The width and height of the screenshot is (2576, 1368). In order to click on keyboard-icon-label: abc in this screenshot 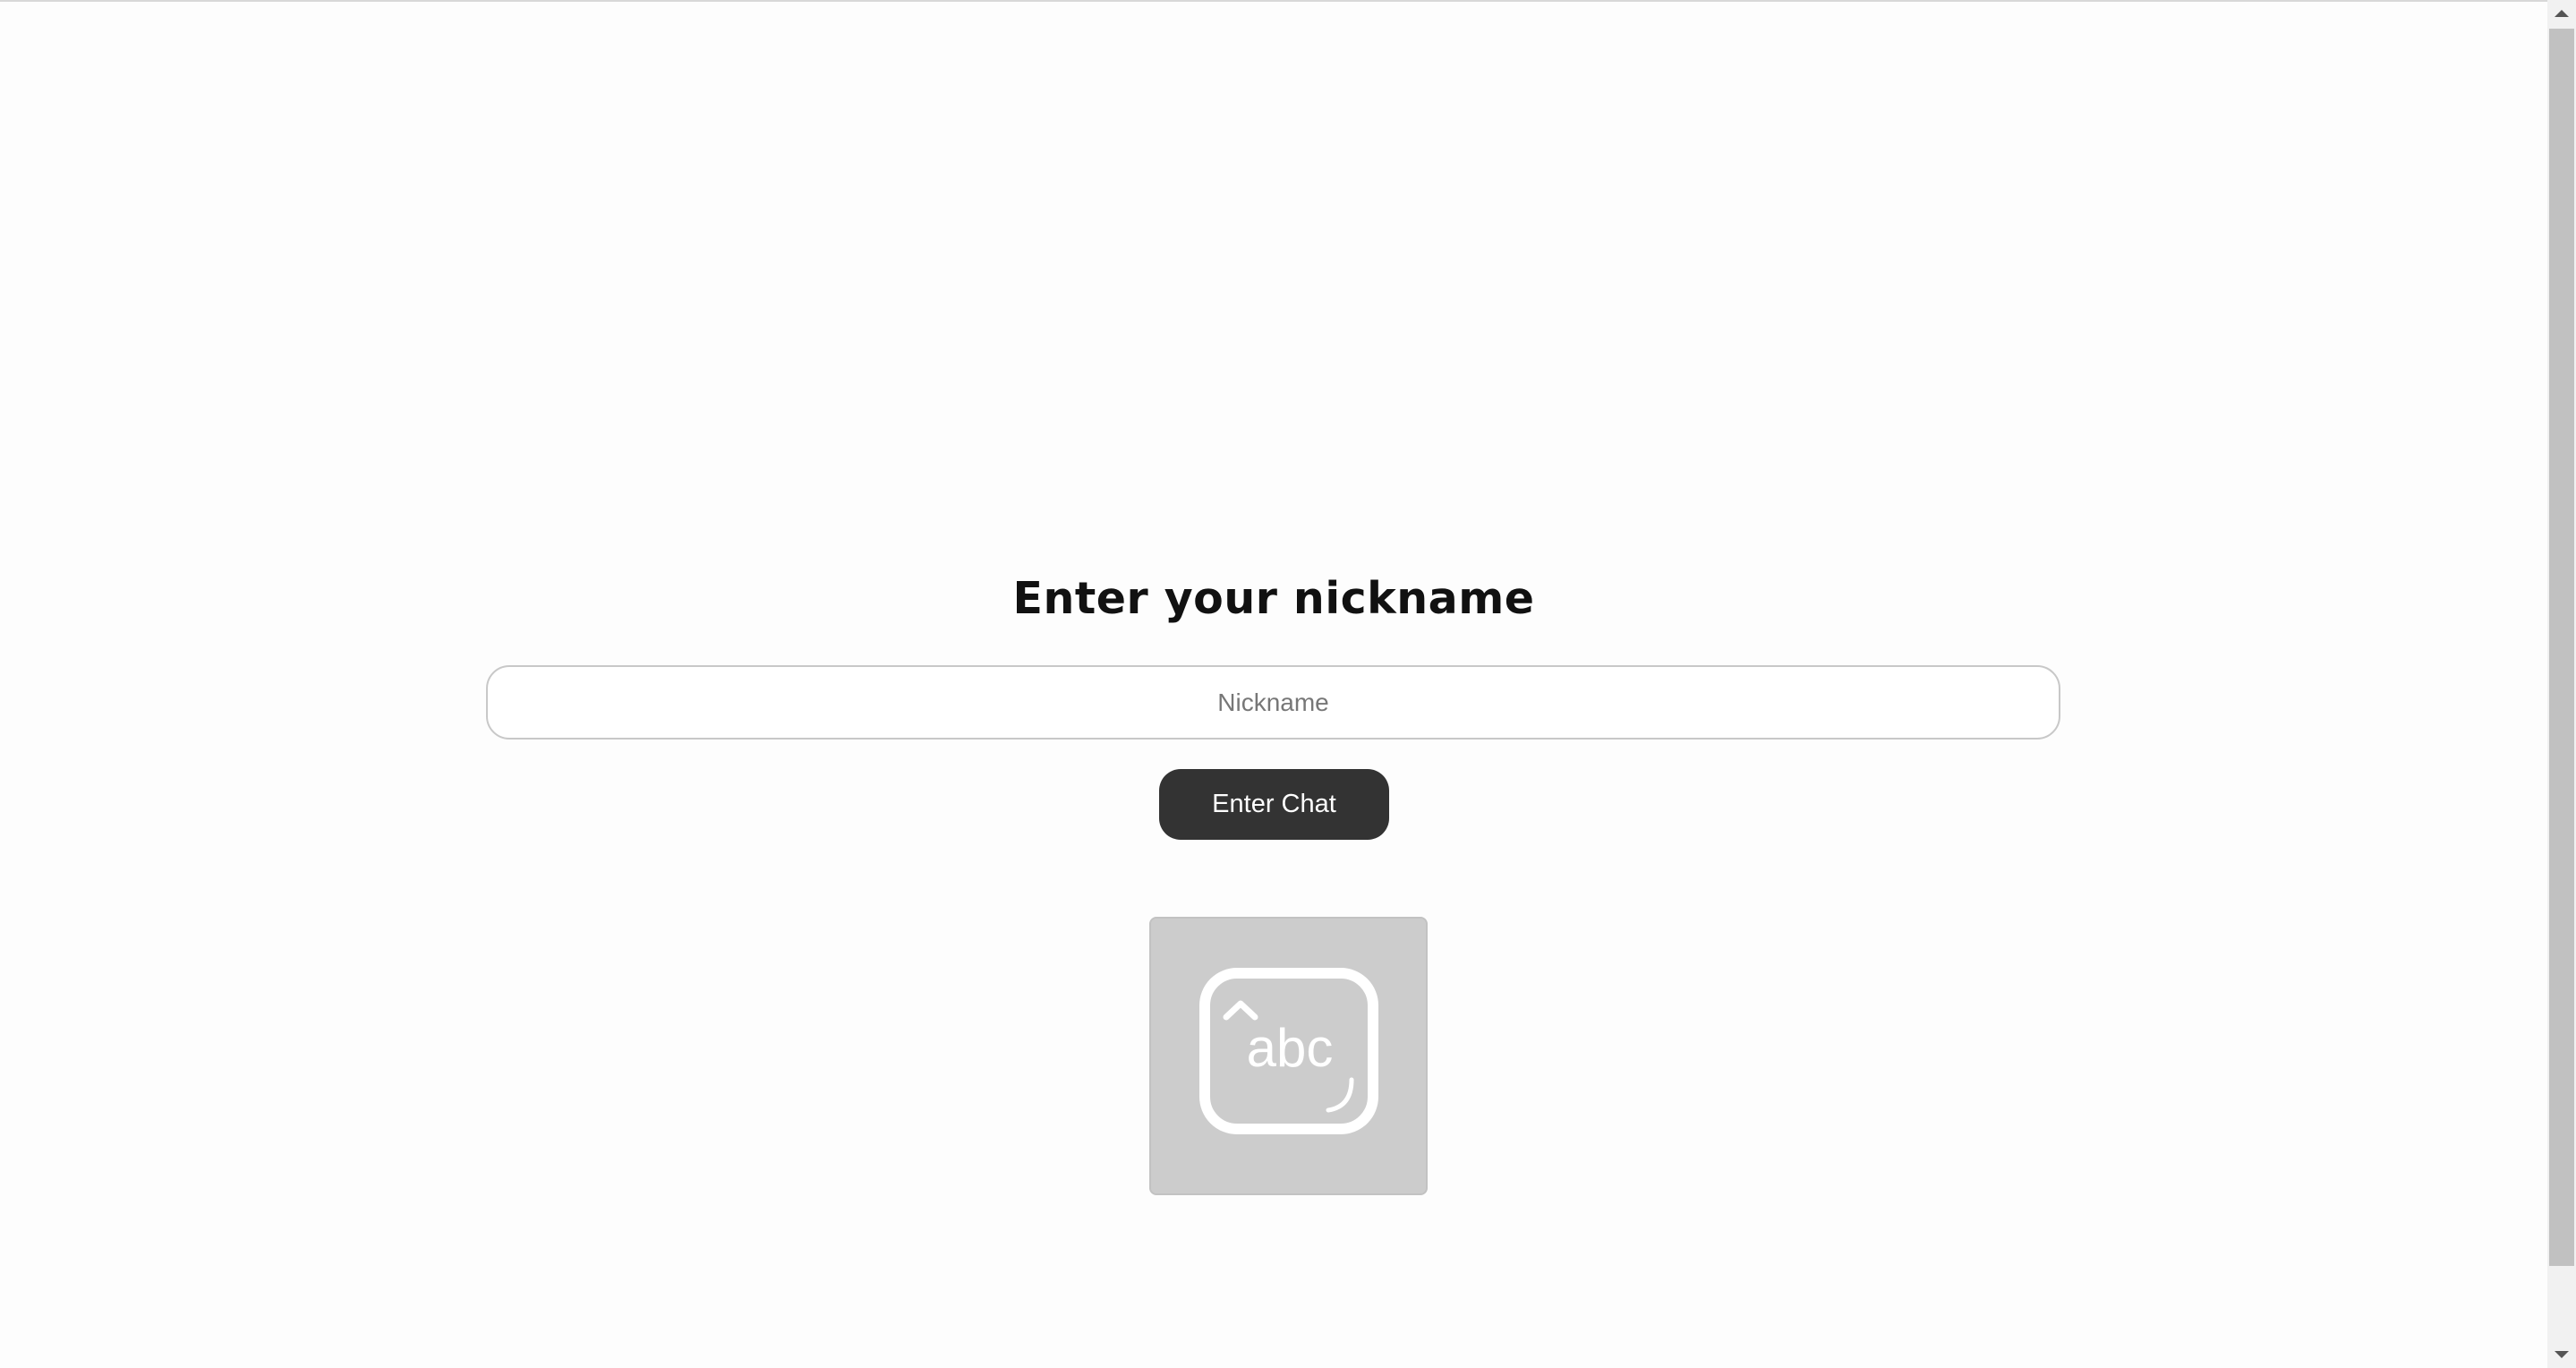, I will do `click(1290, 1048)`.